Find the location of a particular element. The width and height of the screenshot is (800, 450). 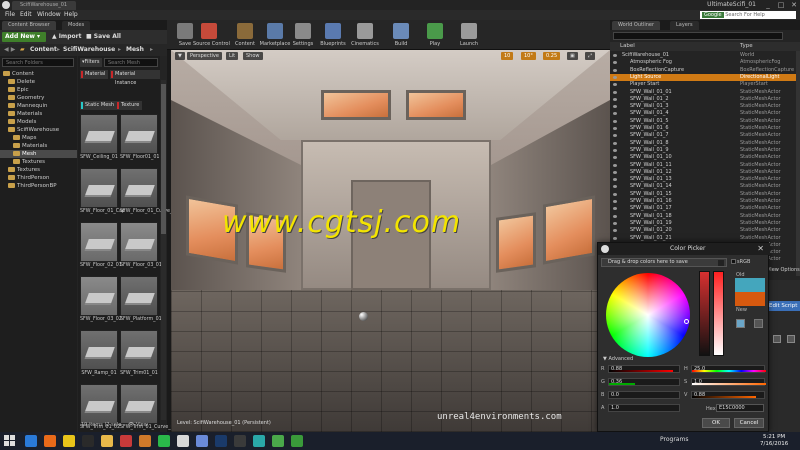

folder-item: Delete is located at coordinates (38, 82).